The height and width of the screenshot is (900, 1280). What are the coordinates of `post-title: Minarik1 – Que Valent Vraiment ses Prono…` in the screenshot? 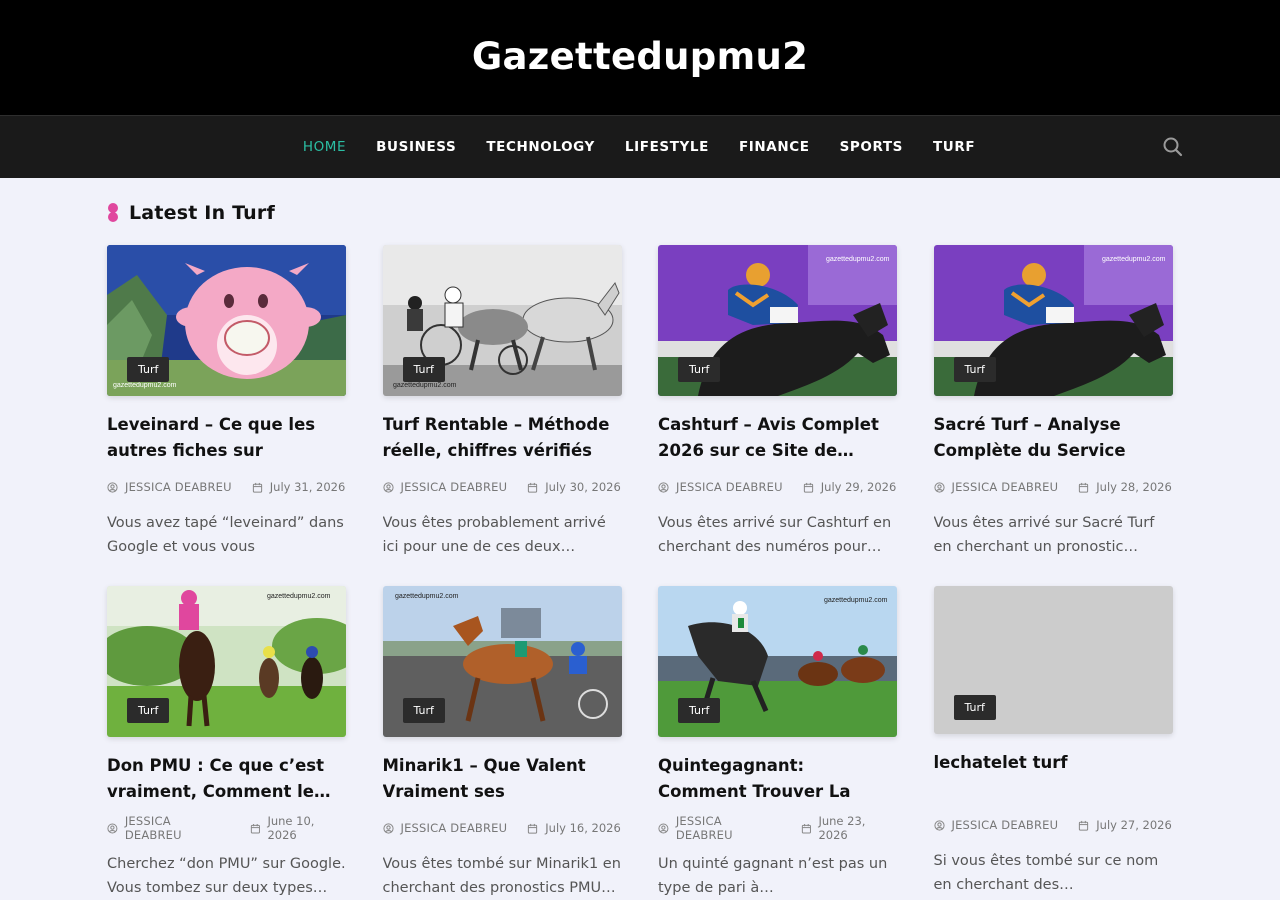 It's located at (502, 779).